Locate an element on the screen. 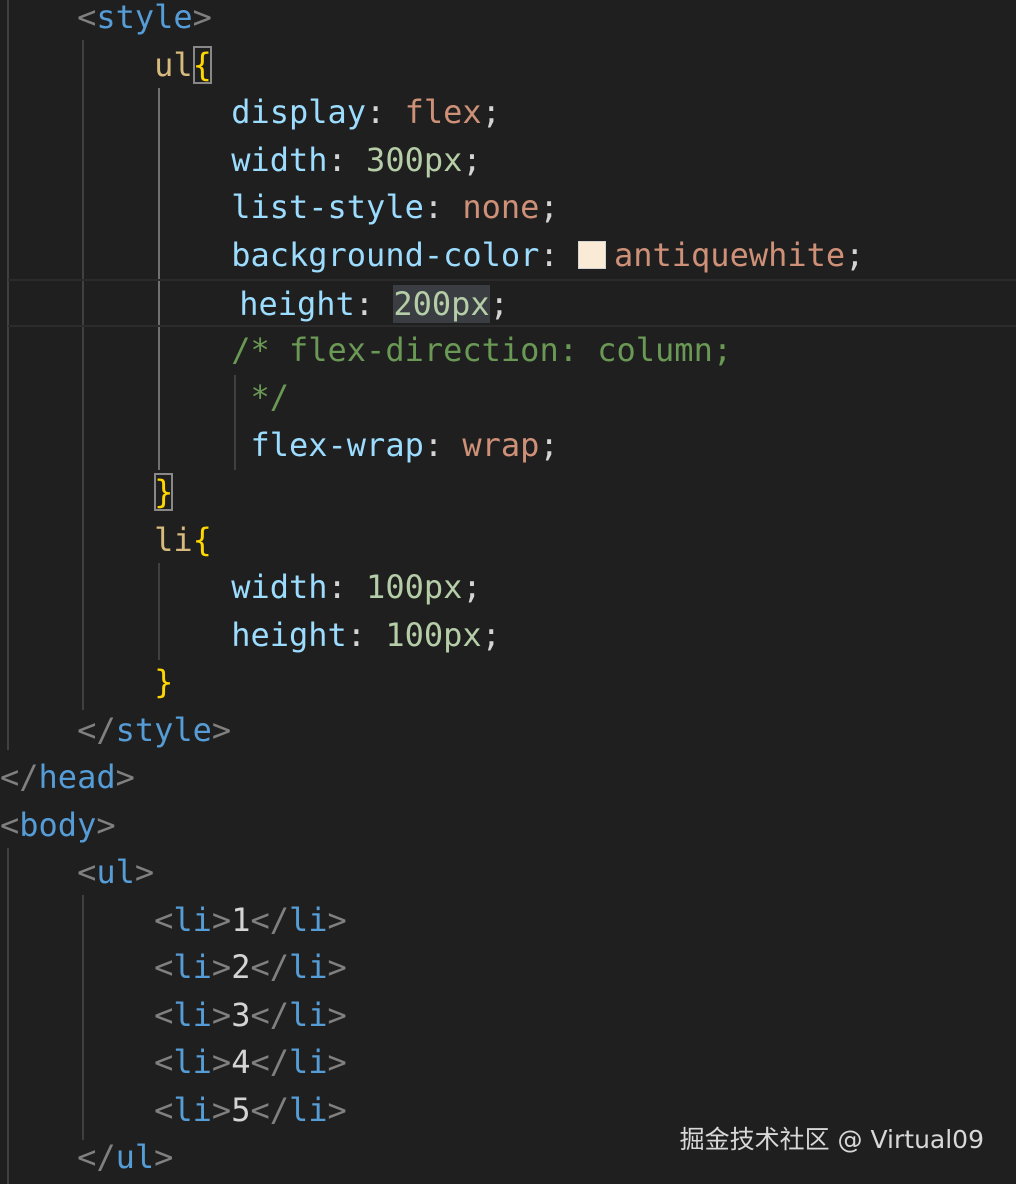 This screenshot has width=1016, height=1184. code-text: 3 is located at coordinates (241, 1014).